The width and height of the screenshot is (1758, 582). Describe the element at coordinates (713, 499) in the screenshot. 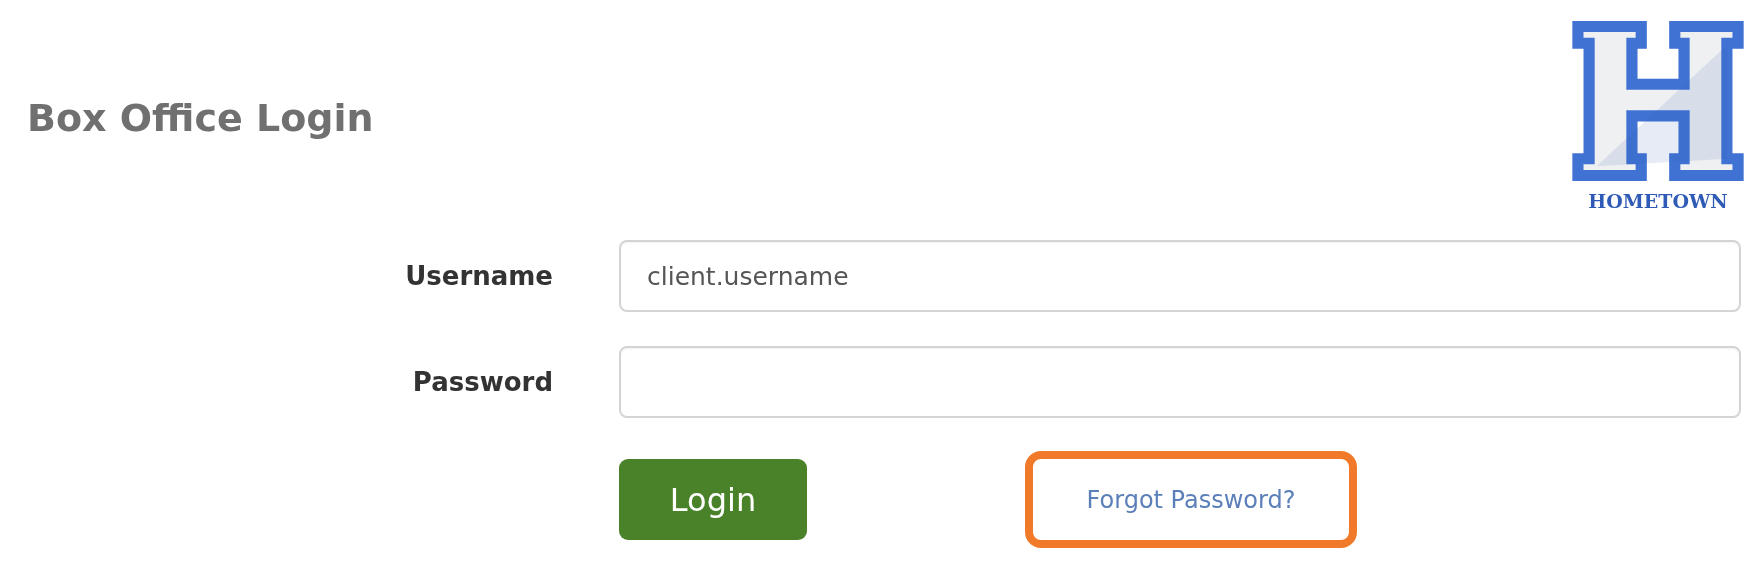

I see `login-button: Login` at that location.